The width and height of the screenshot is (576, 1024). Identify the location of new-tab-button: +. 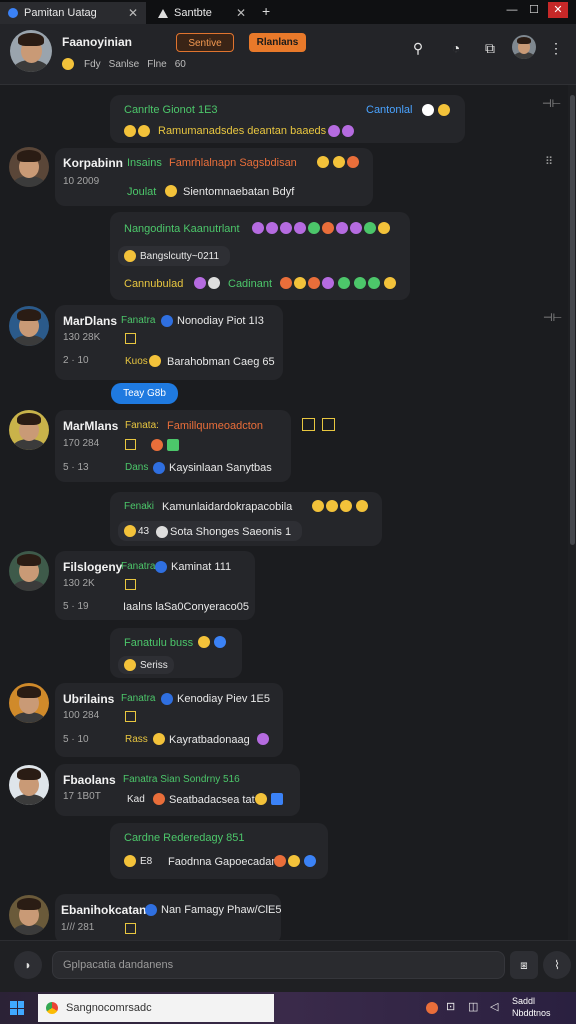
(266, 11).